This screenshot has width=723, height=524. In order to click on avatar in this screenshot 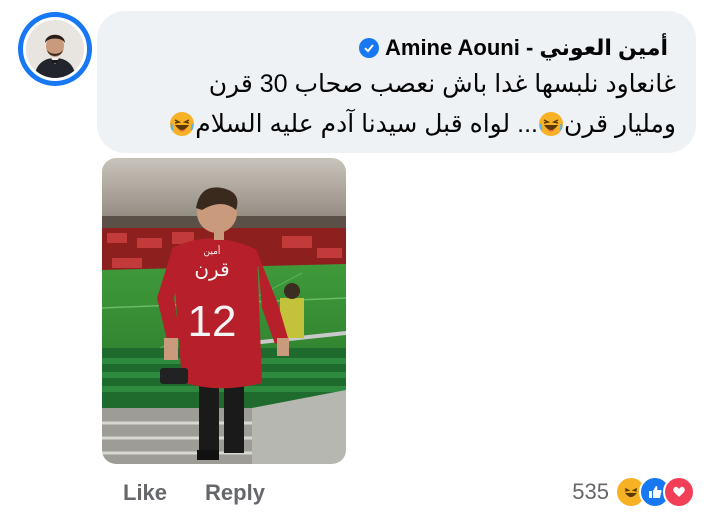, I will do `click(55, 49)`.